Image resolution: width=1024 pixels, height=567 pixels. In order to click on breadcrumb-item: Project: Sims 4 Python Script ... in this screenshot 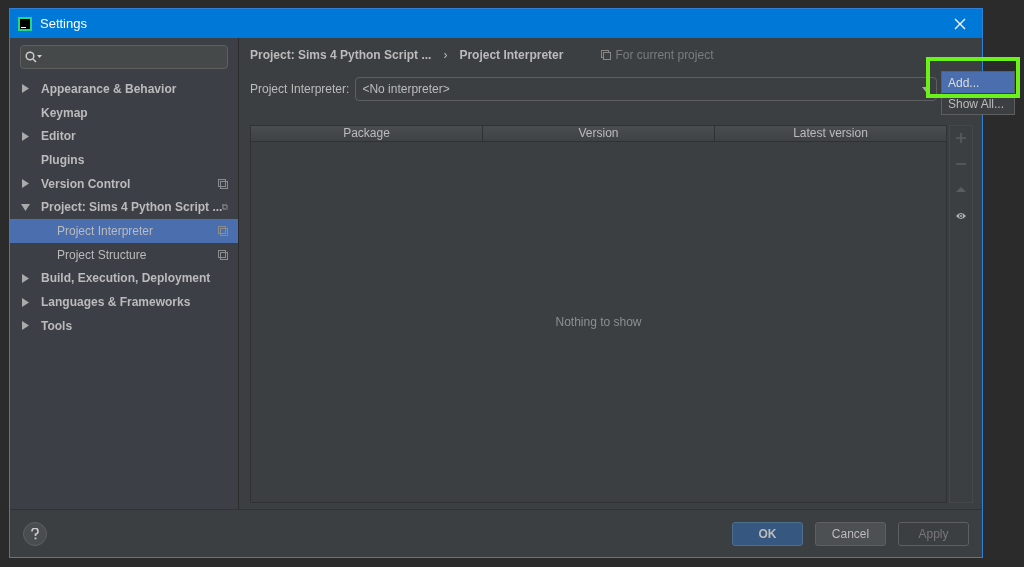, I will do `click(341, 55)`.